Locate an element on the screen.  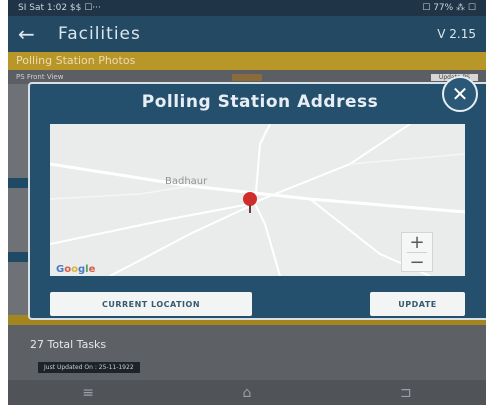
update-button: UPDATE is located at coordinates (417, 304).